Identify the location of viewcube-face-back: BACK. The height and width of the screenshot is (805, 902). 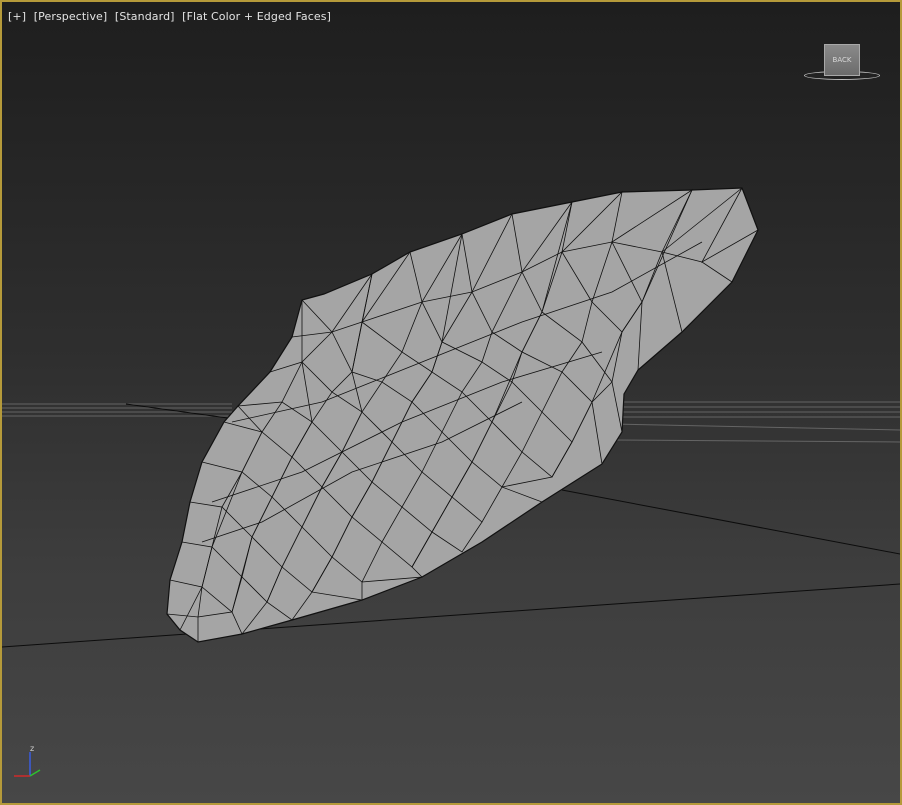
(842, 60).